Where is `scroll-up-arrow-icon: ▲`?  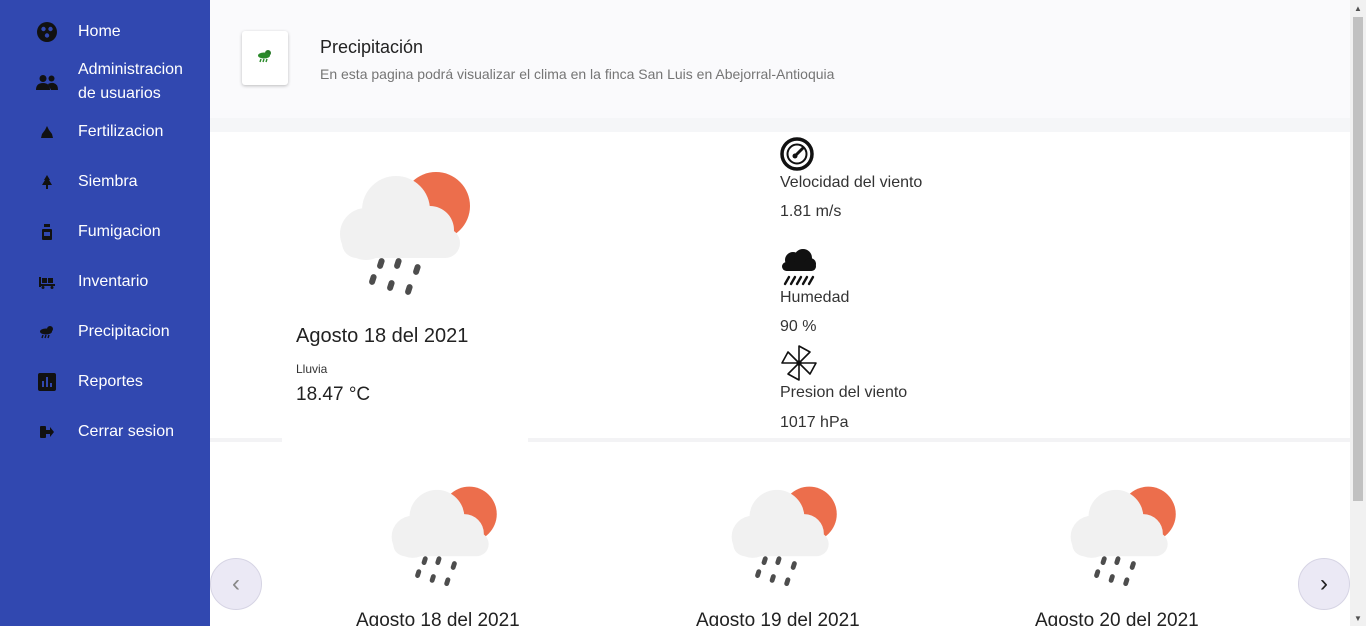 scroll-up-arrow-icon: ▲ is located at coordinates (1358, 8).